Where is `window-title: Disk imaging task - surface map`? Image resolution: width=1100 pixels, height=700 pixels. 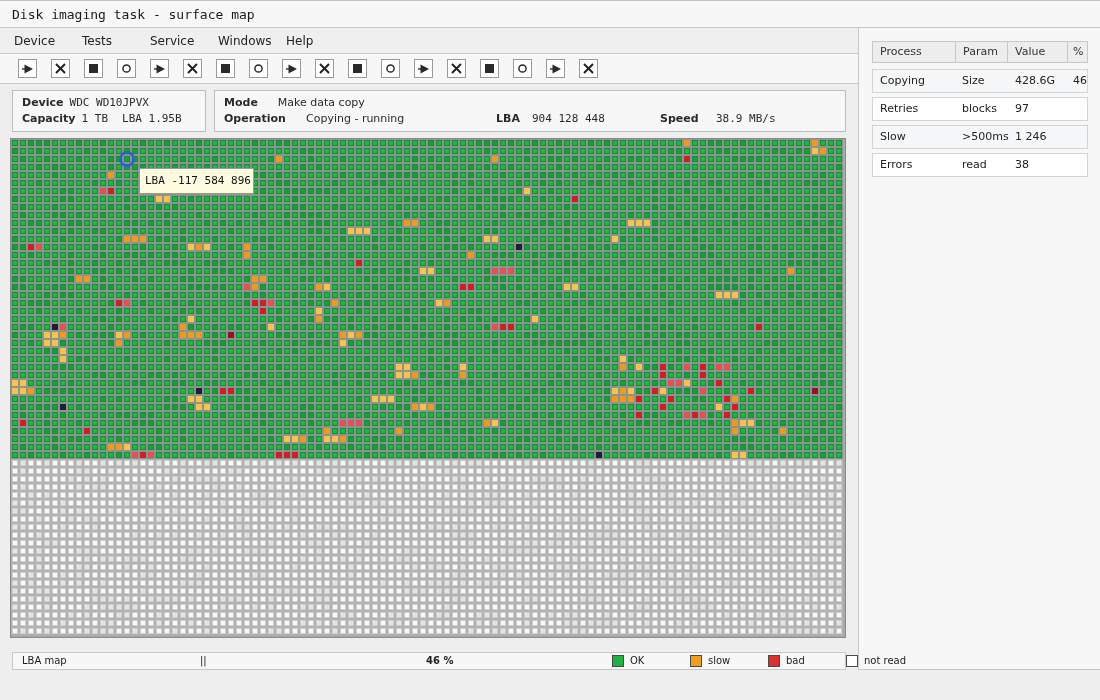 window-title: Disk imaging task - surface map is located at coordinates (133, 14).